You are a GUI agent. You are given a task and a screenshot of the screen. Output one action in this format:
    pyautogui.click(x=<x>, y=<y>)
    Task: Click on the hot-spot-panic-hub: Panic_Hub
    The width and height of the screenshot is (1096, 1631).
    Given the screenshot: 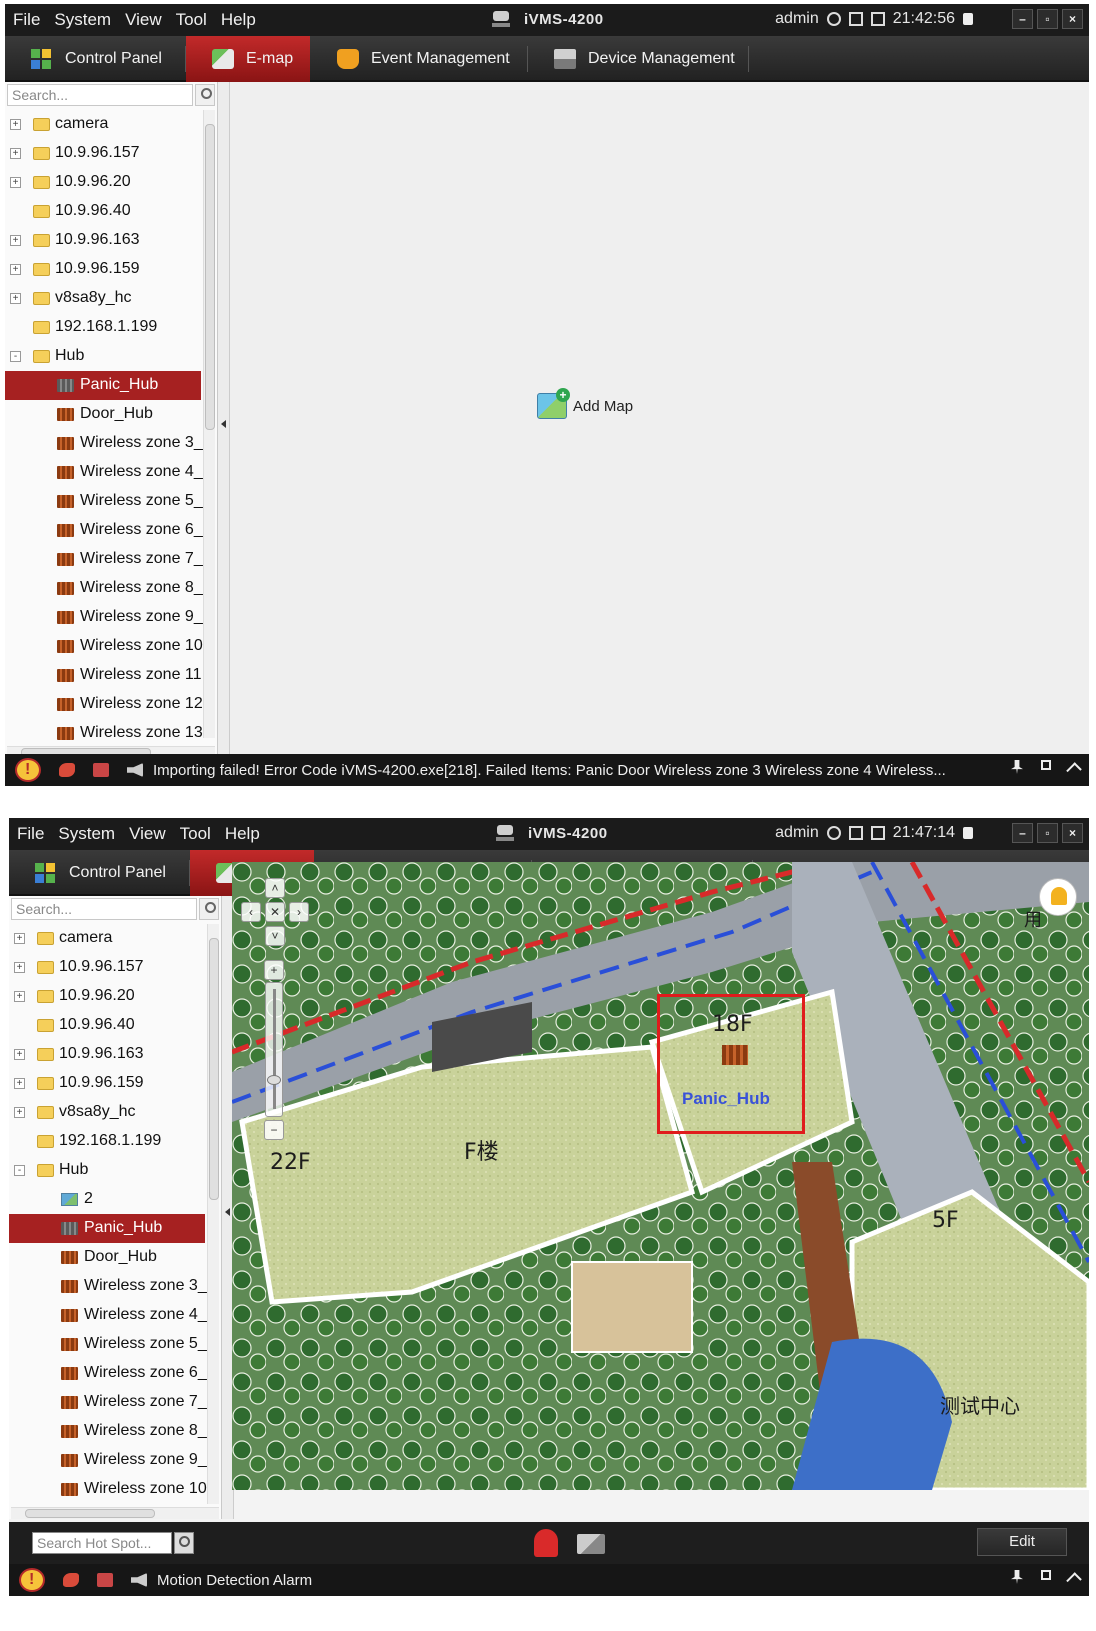 What is the action you would take?
    pyautogui.click(x=731, y=1064)
    